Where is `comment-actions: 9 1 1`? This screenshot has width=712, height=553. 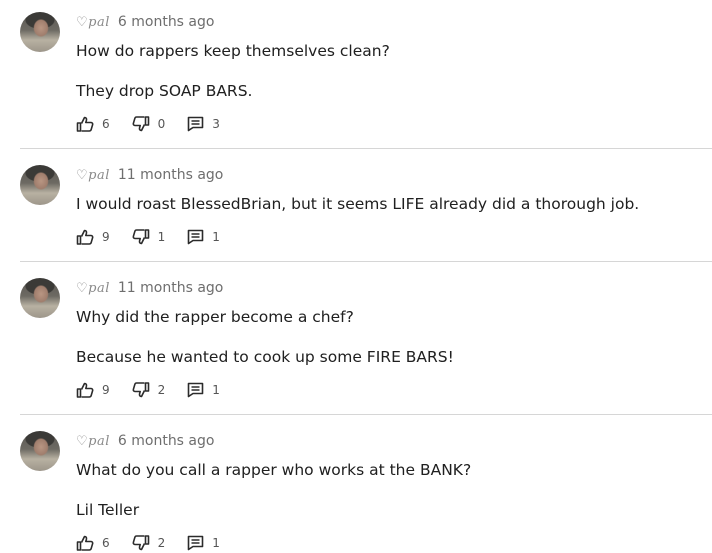
comment-actions: 9 1 1 is located at coordinates (159, 237).